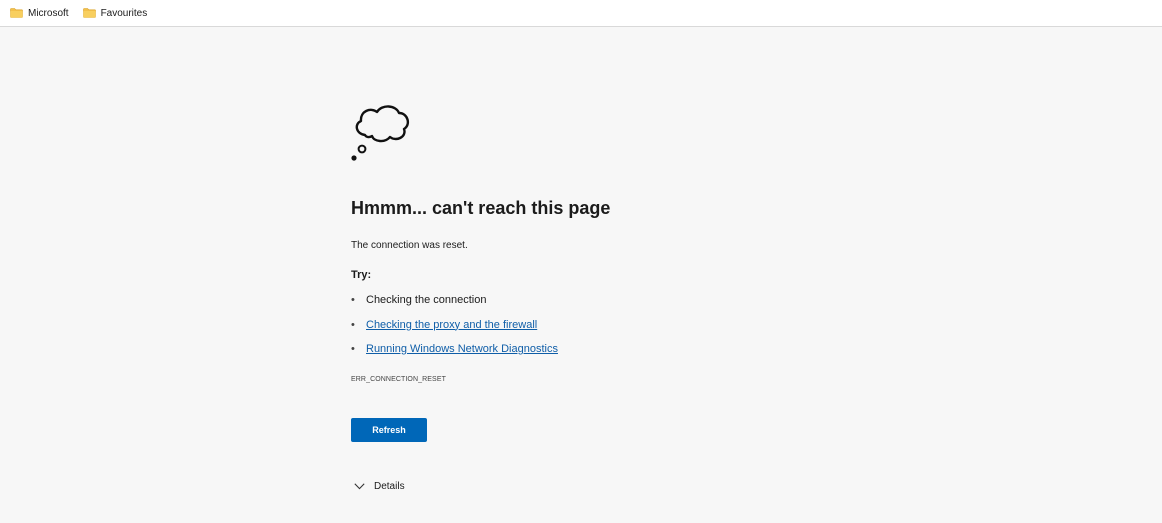 This screenshot has height=523, width=1162. I want to click on network-diagnostics-link: Running Windows Network Diagnostics, so click(462, 349).